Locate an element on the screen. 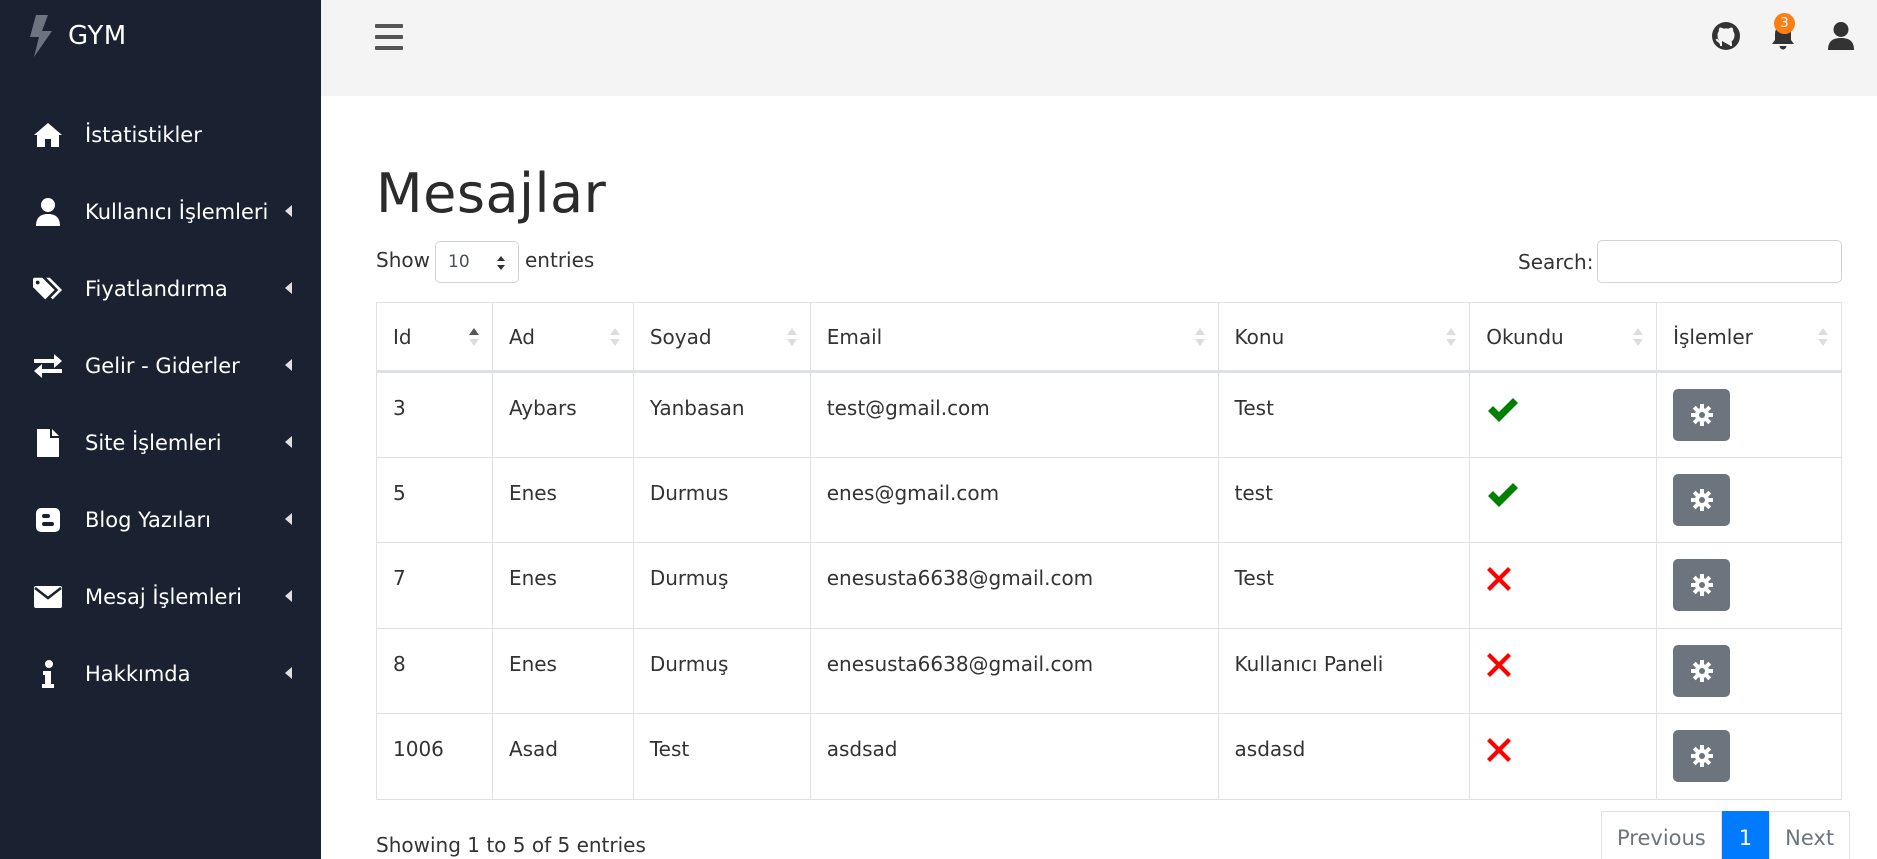 The height and width of the screenshot is (859, 1877). github-icon is located at coordinates (1726, 36).